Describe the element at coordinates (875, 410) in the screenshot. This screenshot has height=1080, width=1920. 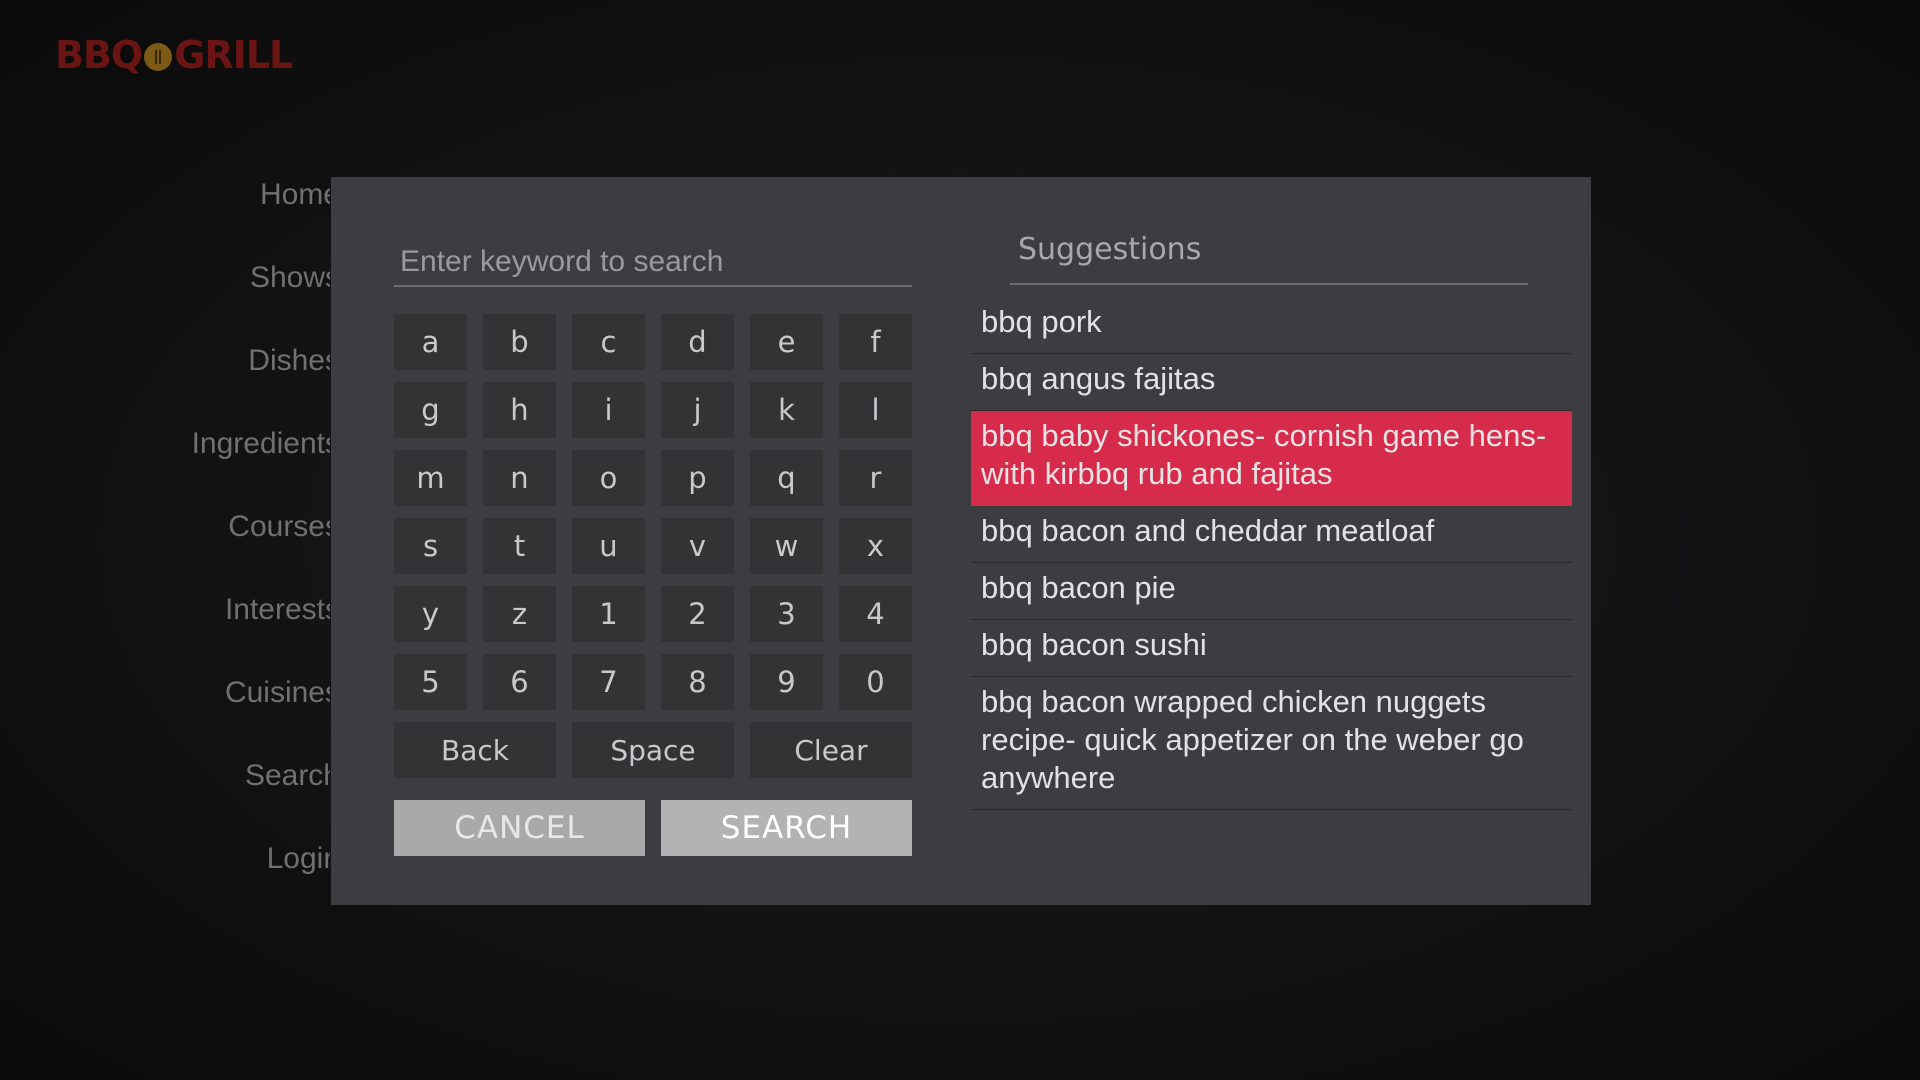
I see `key-l: l` at that location.